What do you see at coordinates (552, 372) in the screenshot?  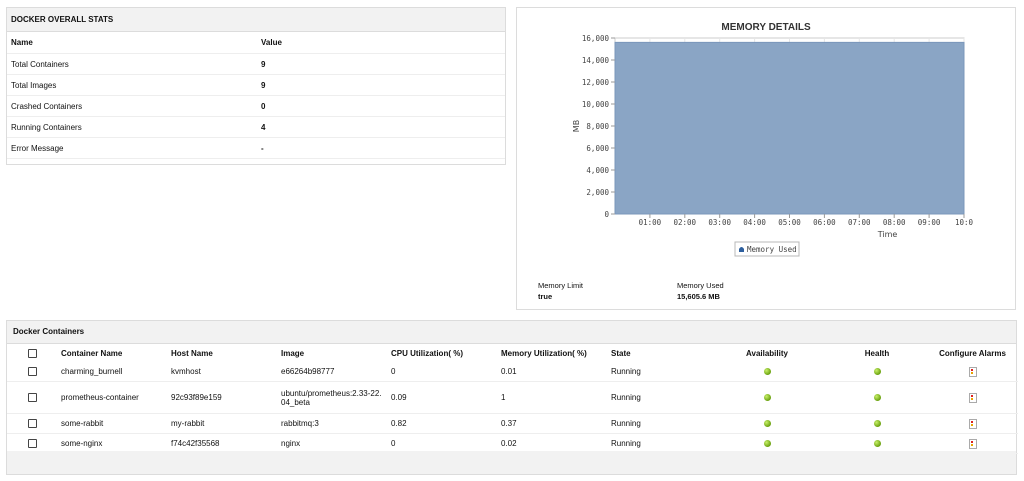 I see `memory-utilization: 0.01` at bounding box center [552, 372].